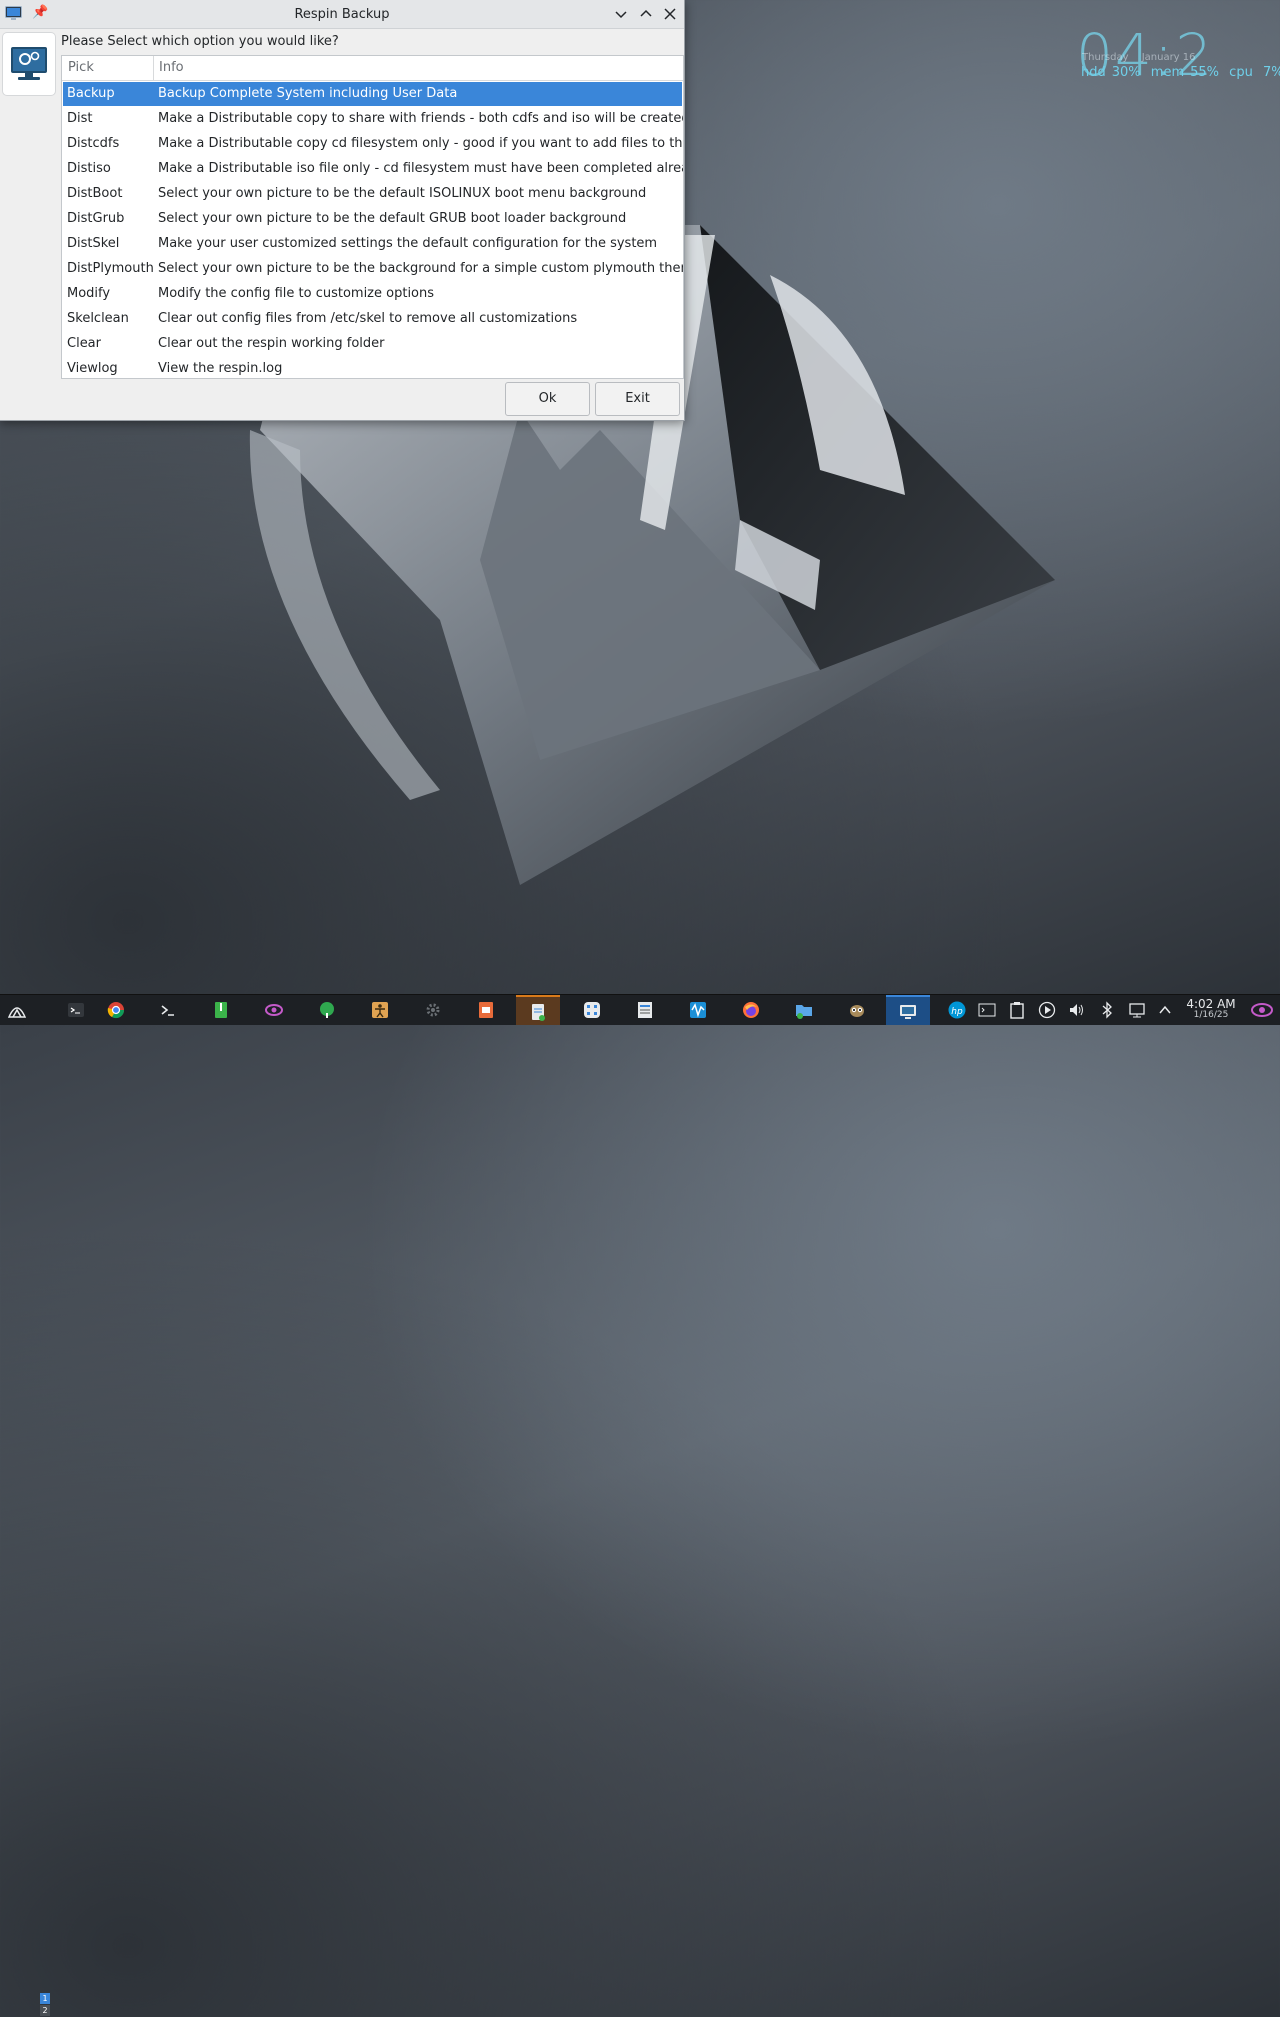 Image resolution: width=1280 pixels, height=2017 pixels. I want to click on terminal-task, so click(168, 1010).